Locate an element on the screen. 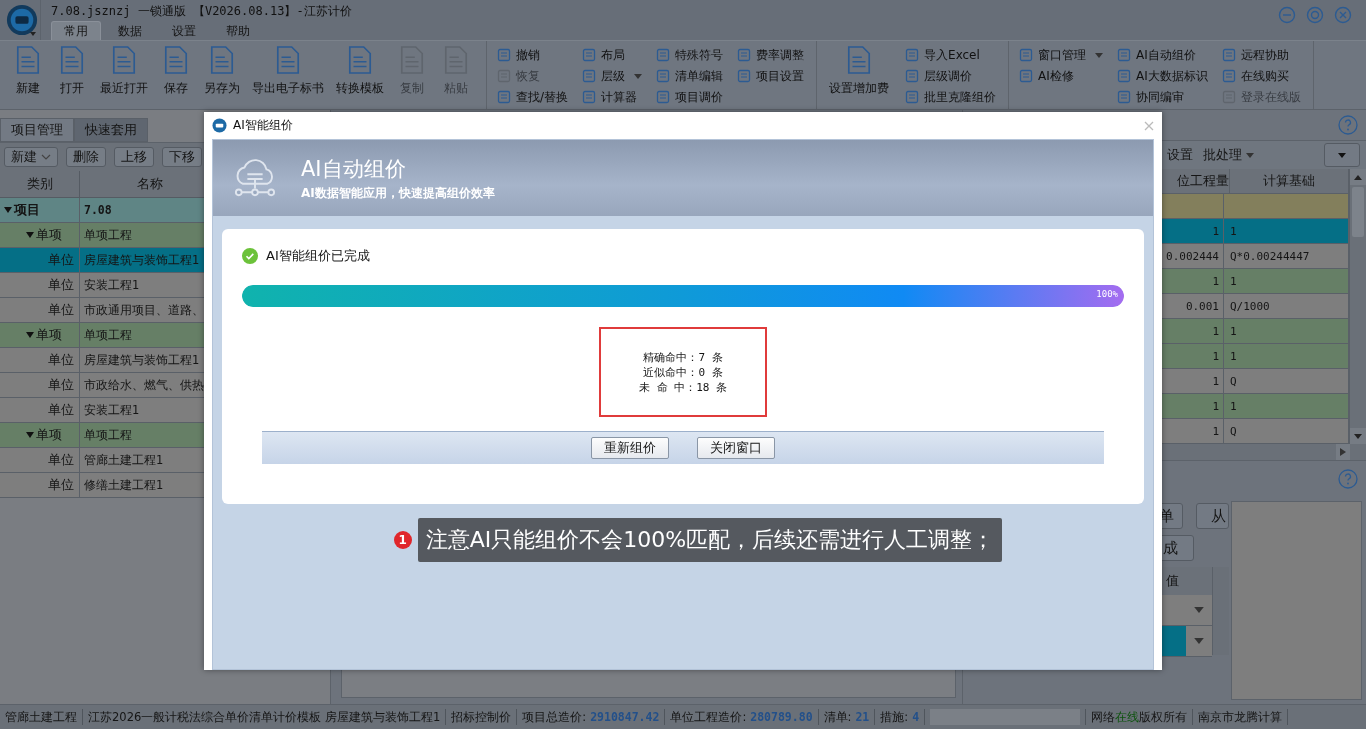 This screenshot has width=1366, height=729. toolbar-button: 设置 is located at coordinates (1180, 155).